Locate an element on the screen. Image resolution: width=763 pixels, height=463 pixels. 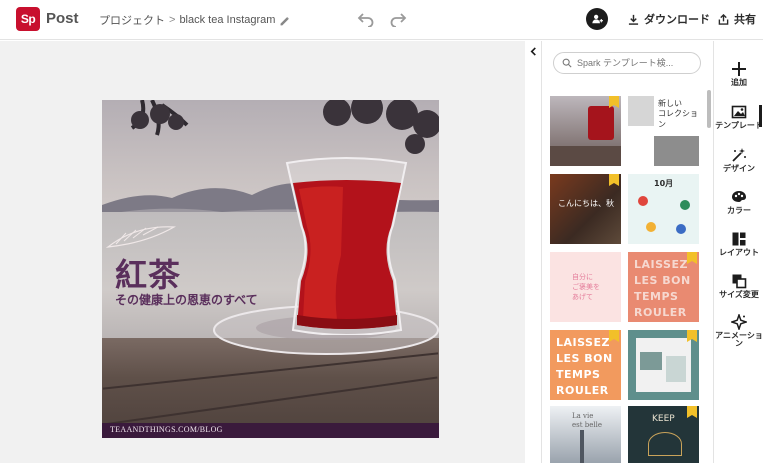
thumbnail-text: ご褒美を is located at coordinates (586, 287).